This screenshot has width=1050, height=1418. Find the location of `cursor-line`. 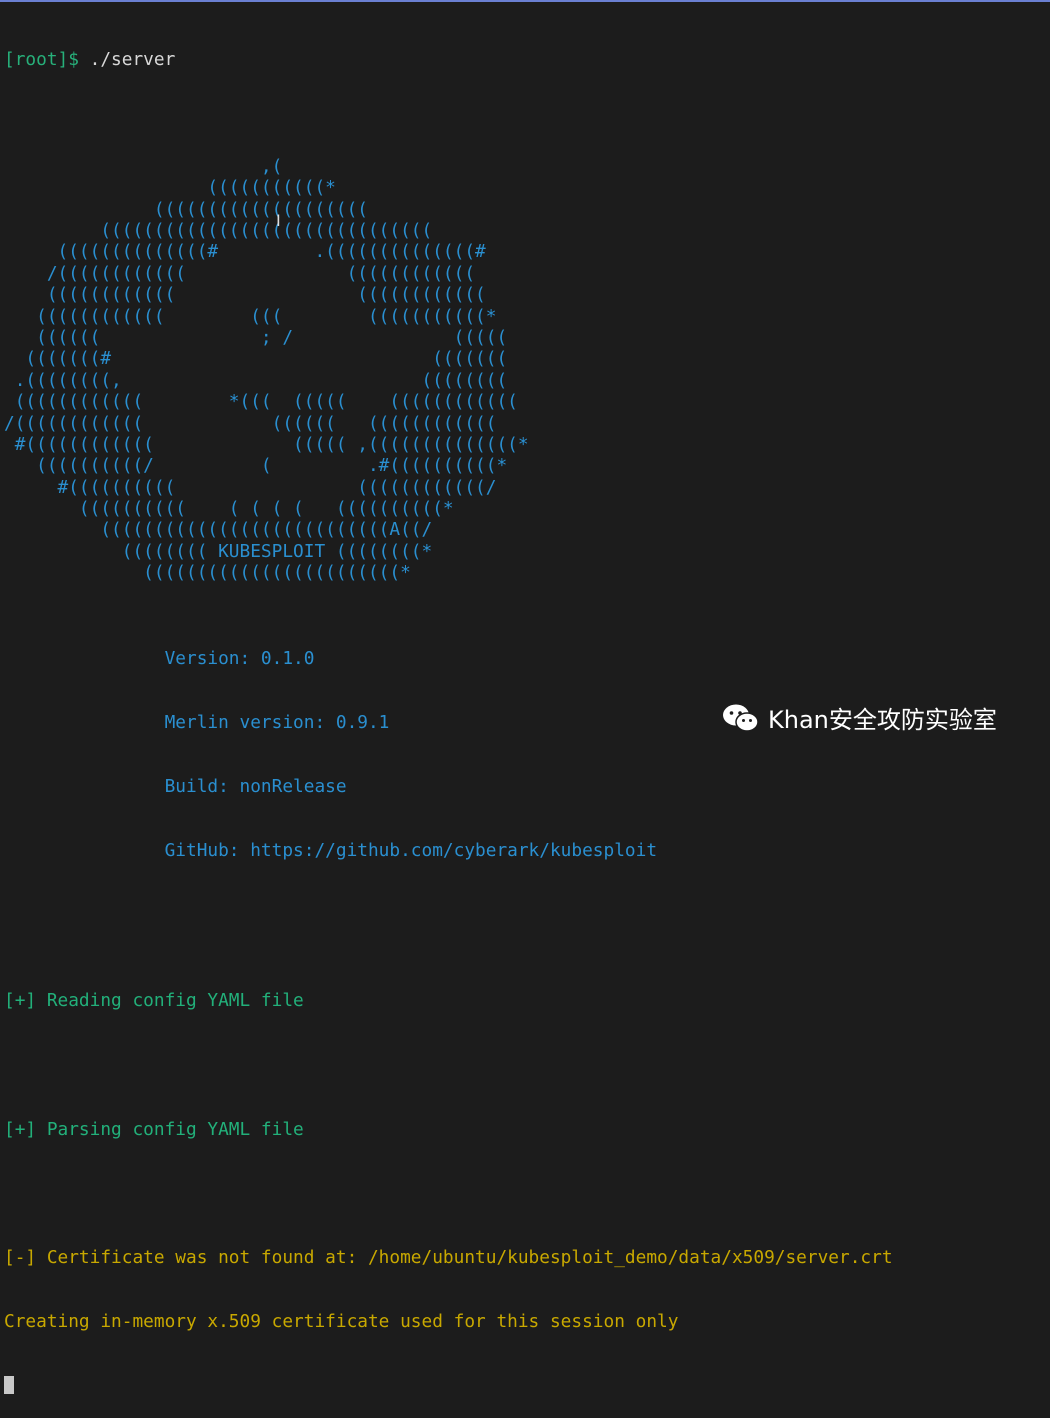

cursor-line is located at coordinates (448, 1385).